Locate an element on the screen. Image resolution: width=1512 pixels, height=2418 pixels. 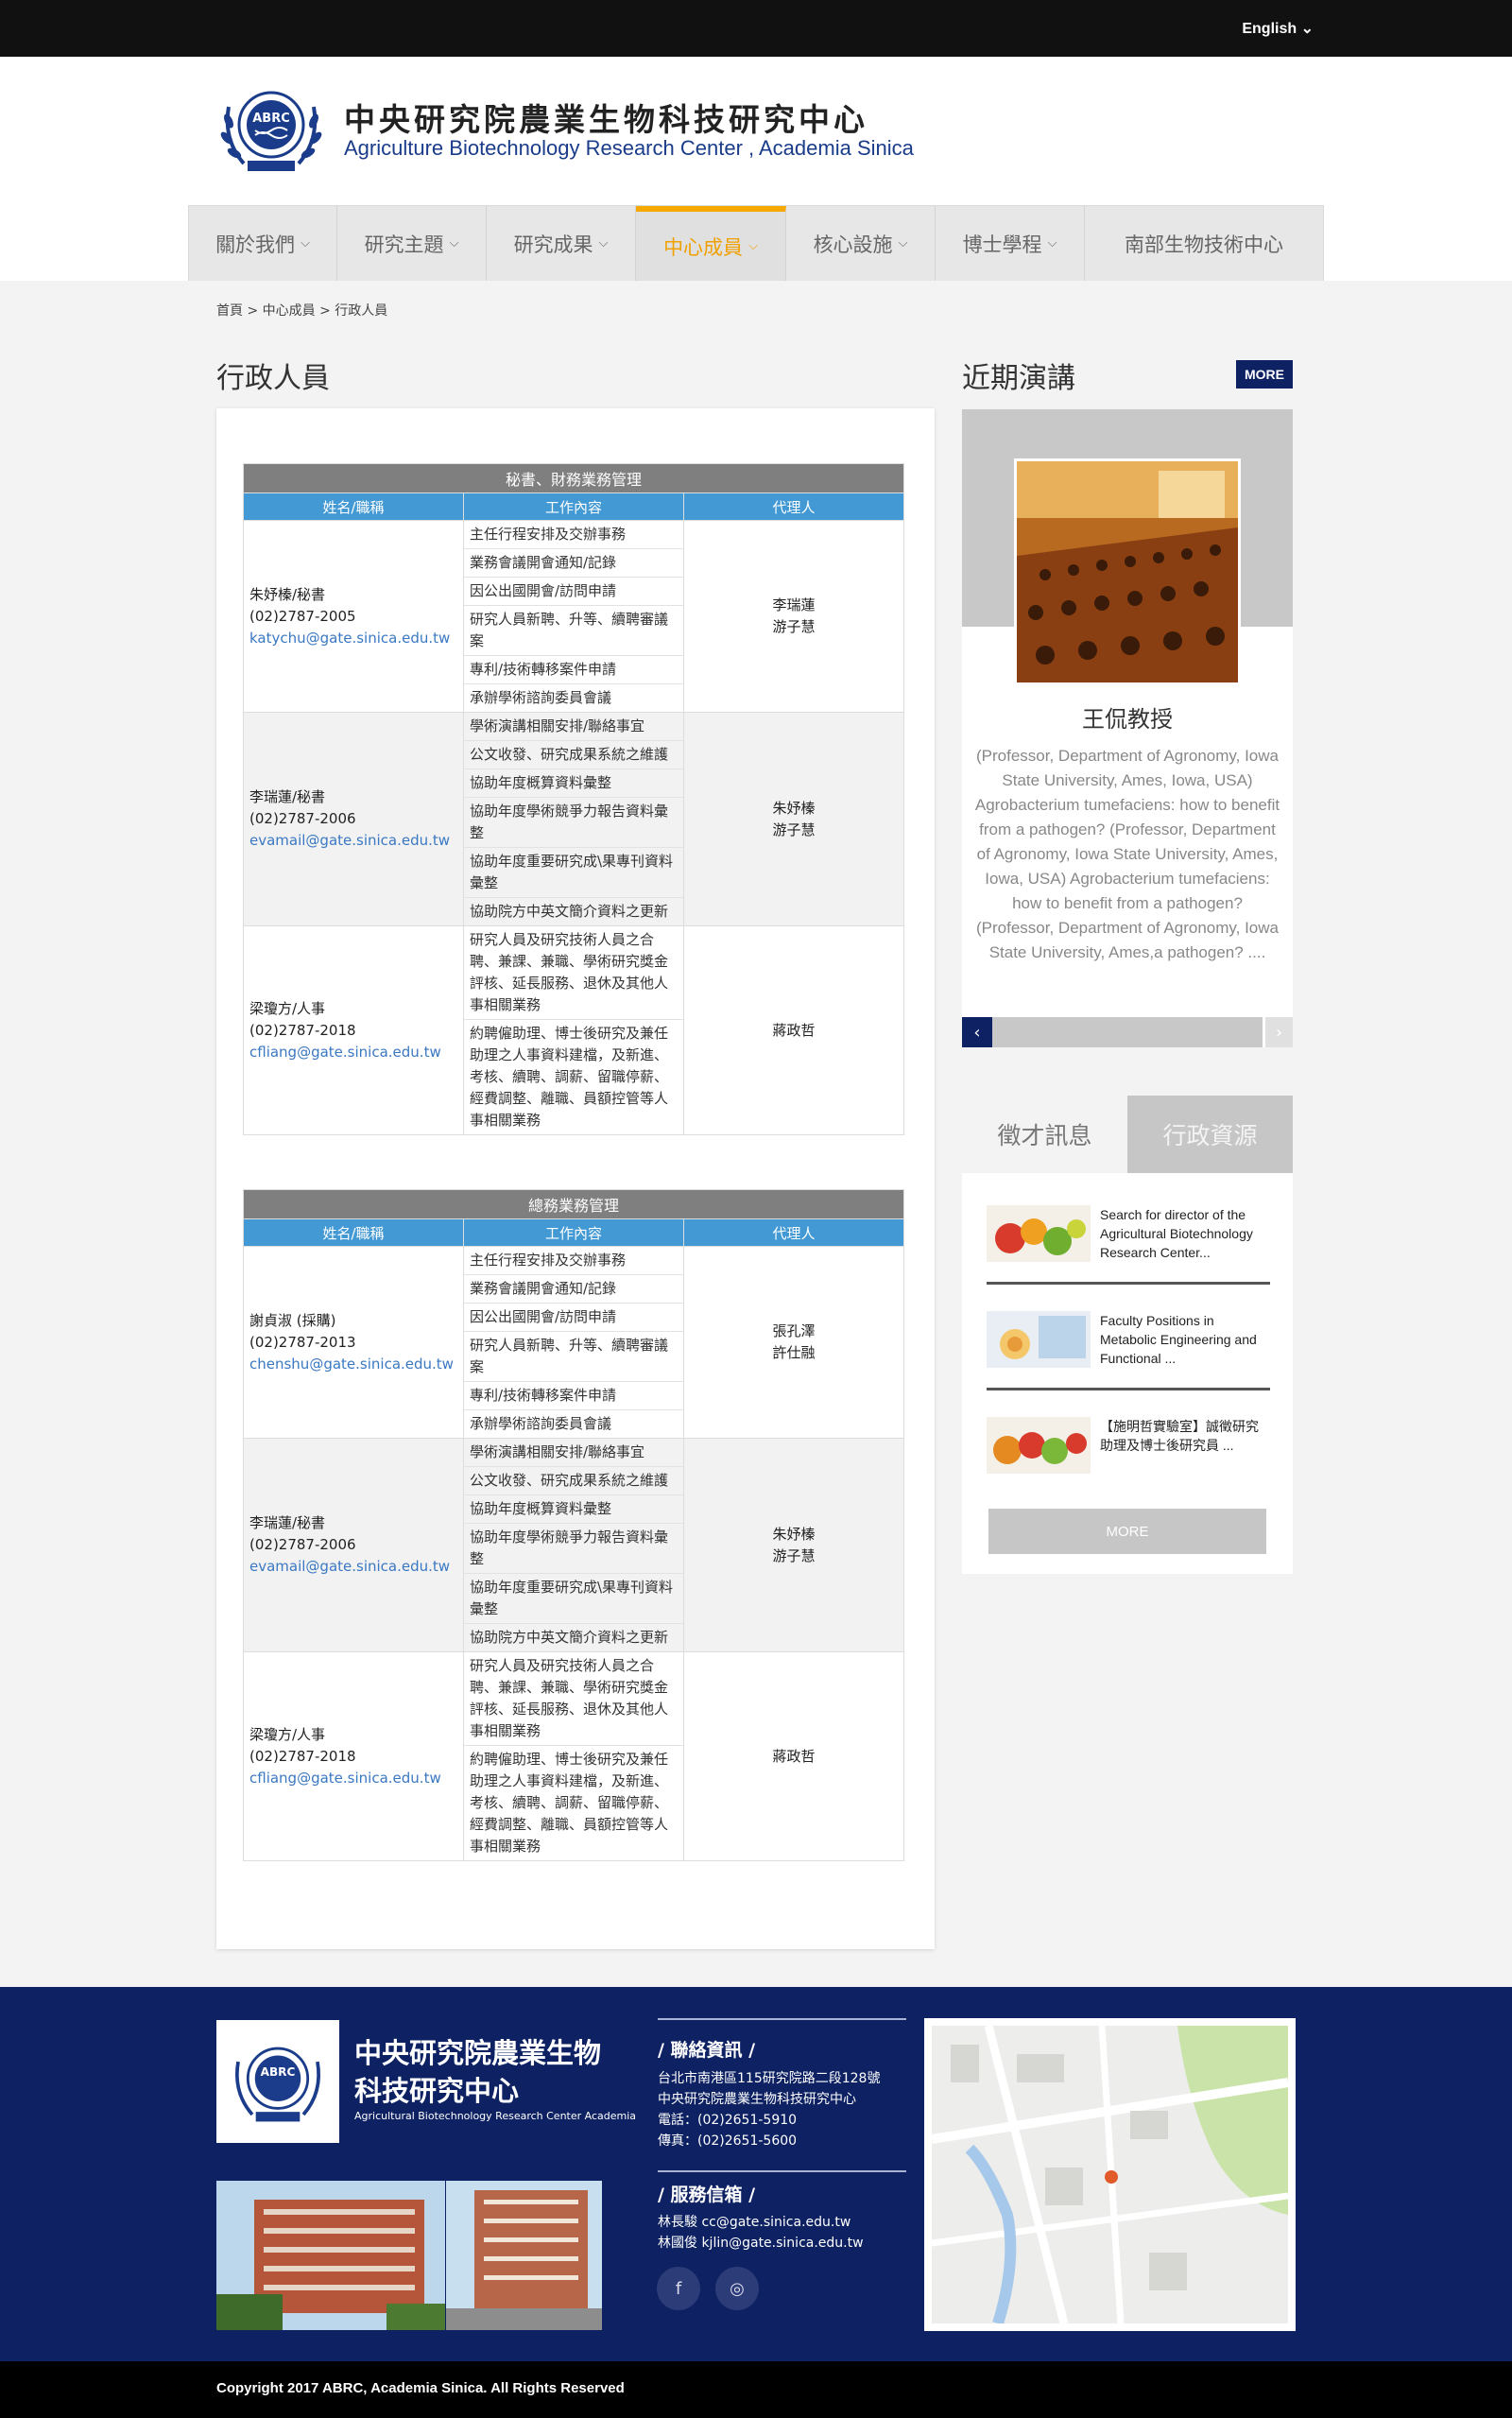
nav-research-topics: 研究主題 ⌵ is located at coordinates (412, 243).